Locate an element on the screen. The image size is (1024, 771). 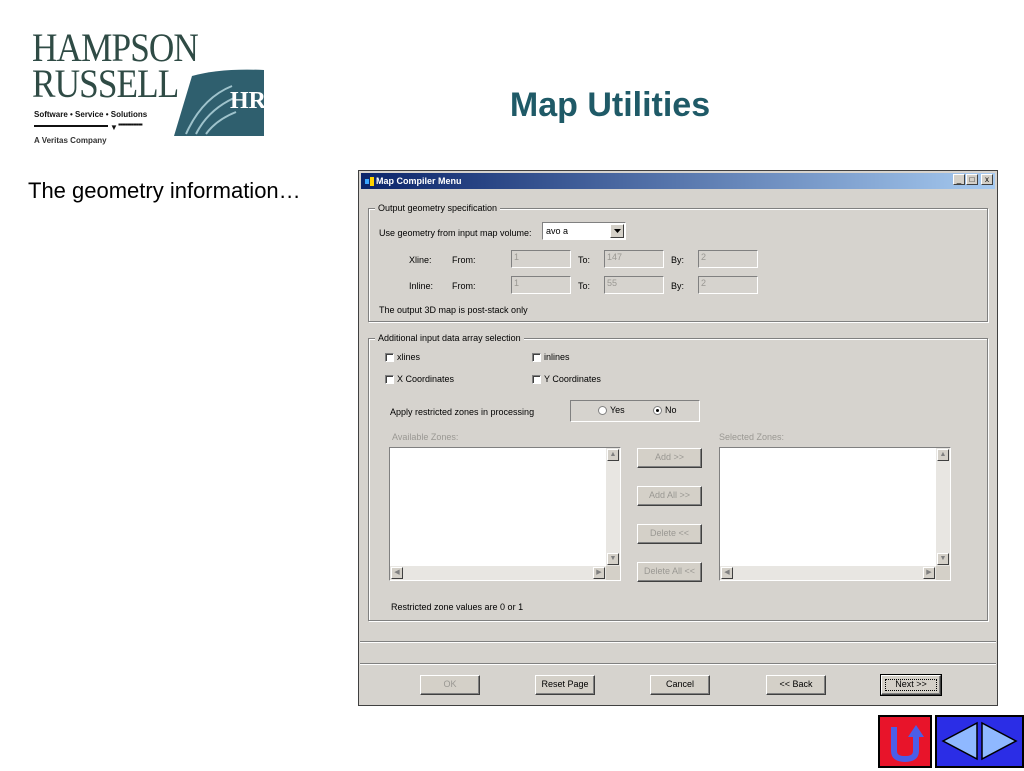
close-button: x is located at coordinates (987, 179).